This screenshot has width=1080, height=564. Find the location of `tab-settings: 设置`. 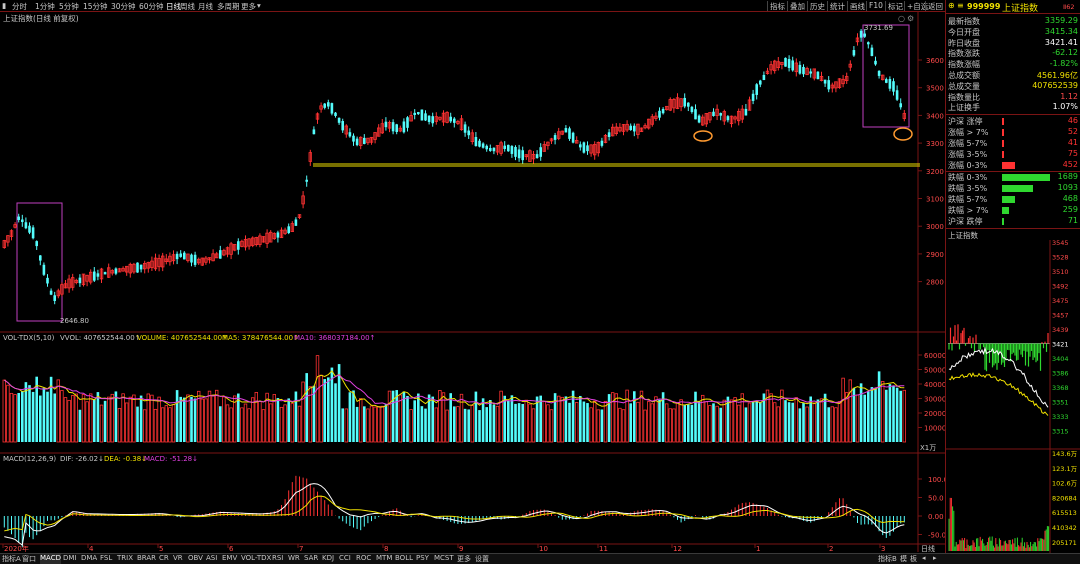

tab-settings: 设置 is located at coordinates (482, 559).